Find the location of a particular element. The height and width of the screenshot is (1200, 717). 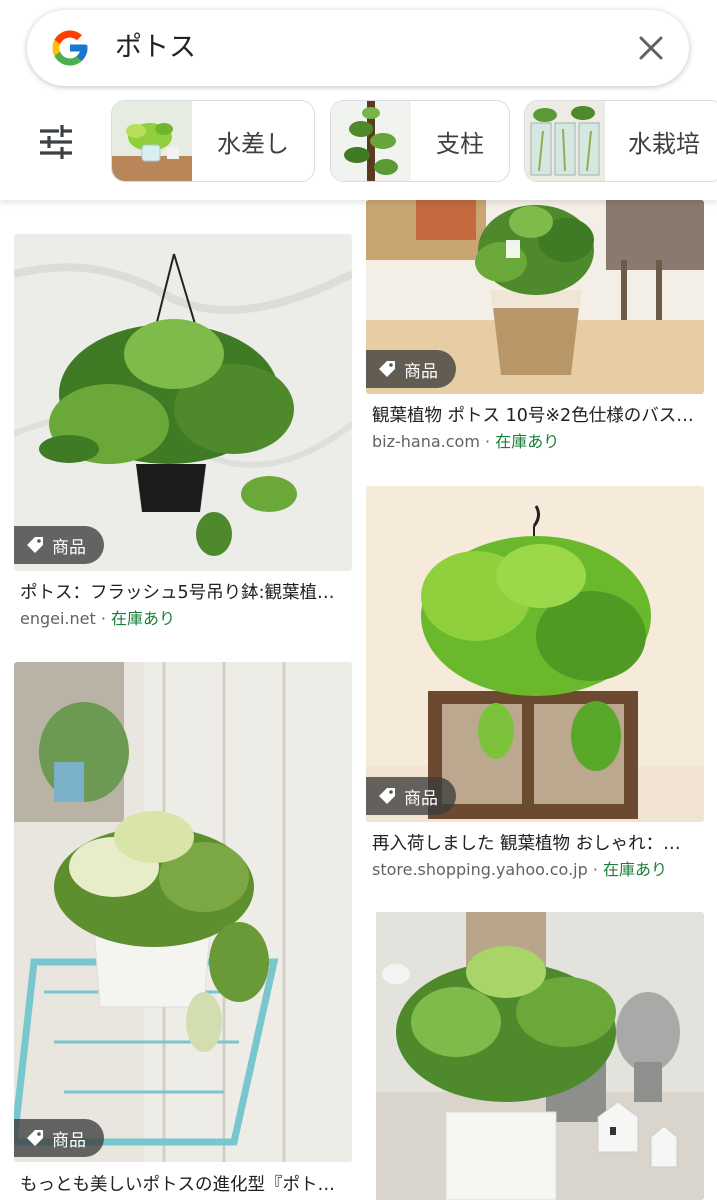

chip-label: 水栽培 is located at coordinates (664, 143).